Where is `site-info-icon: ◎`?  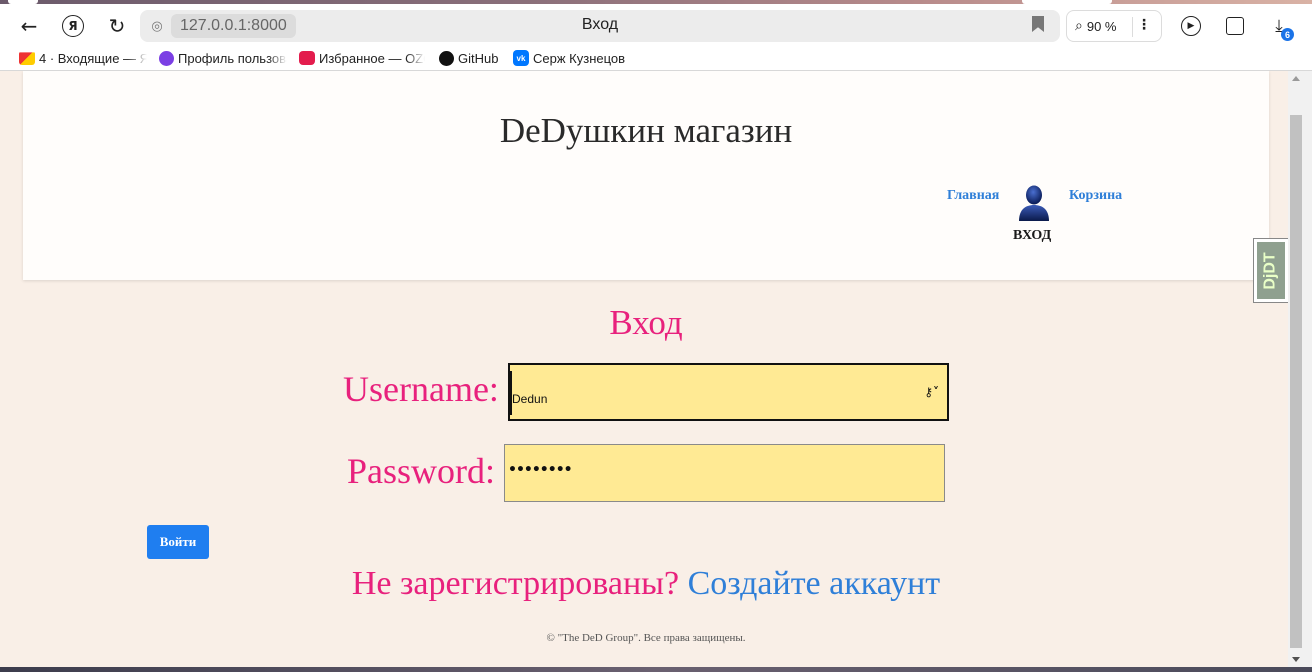 site-info-icon: ◎ is located at coordinates (157, 26).